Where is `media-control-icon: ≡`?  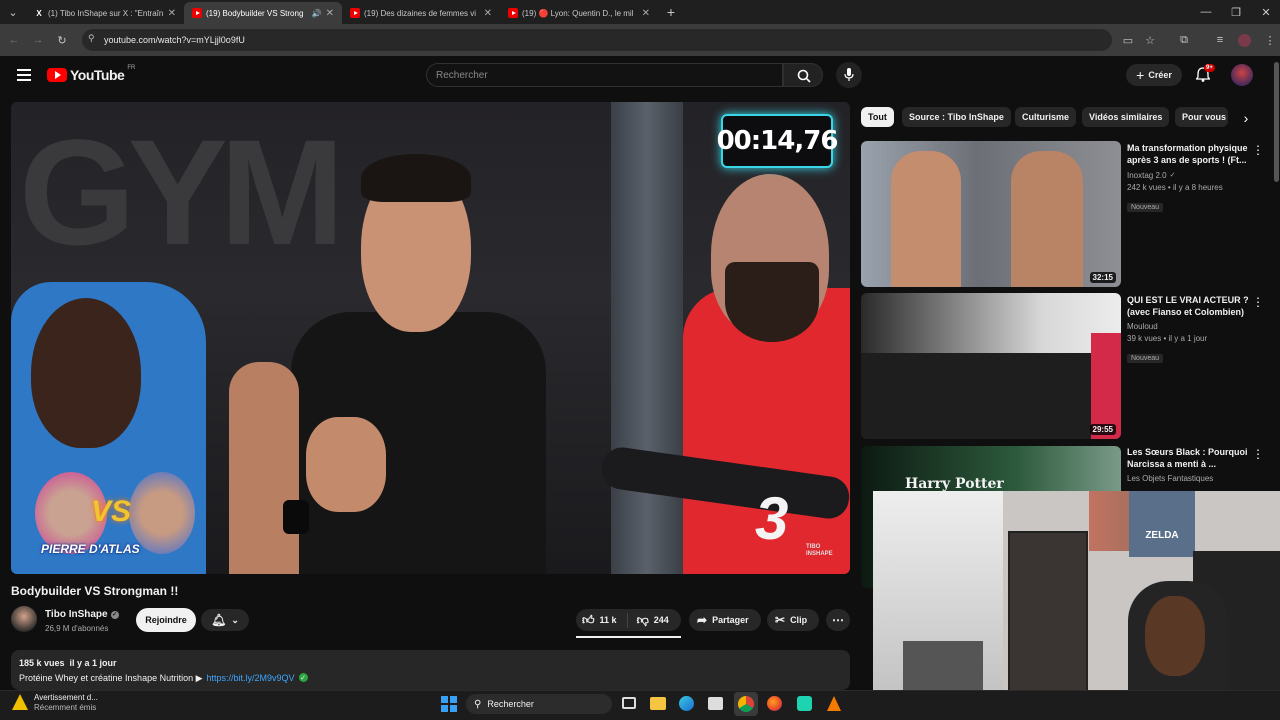
media-control-icon: ≡ is located at coordinates (1220, 40).